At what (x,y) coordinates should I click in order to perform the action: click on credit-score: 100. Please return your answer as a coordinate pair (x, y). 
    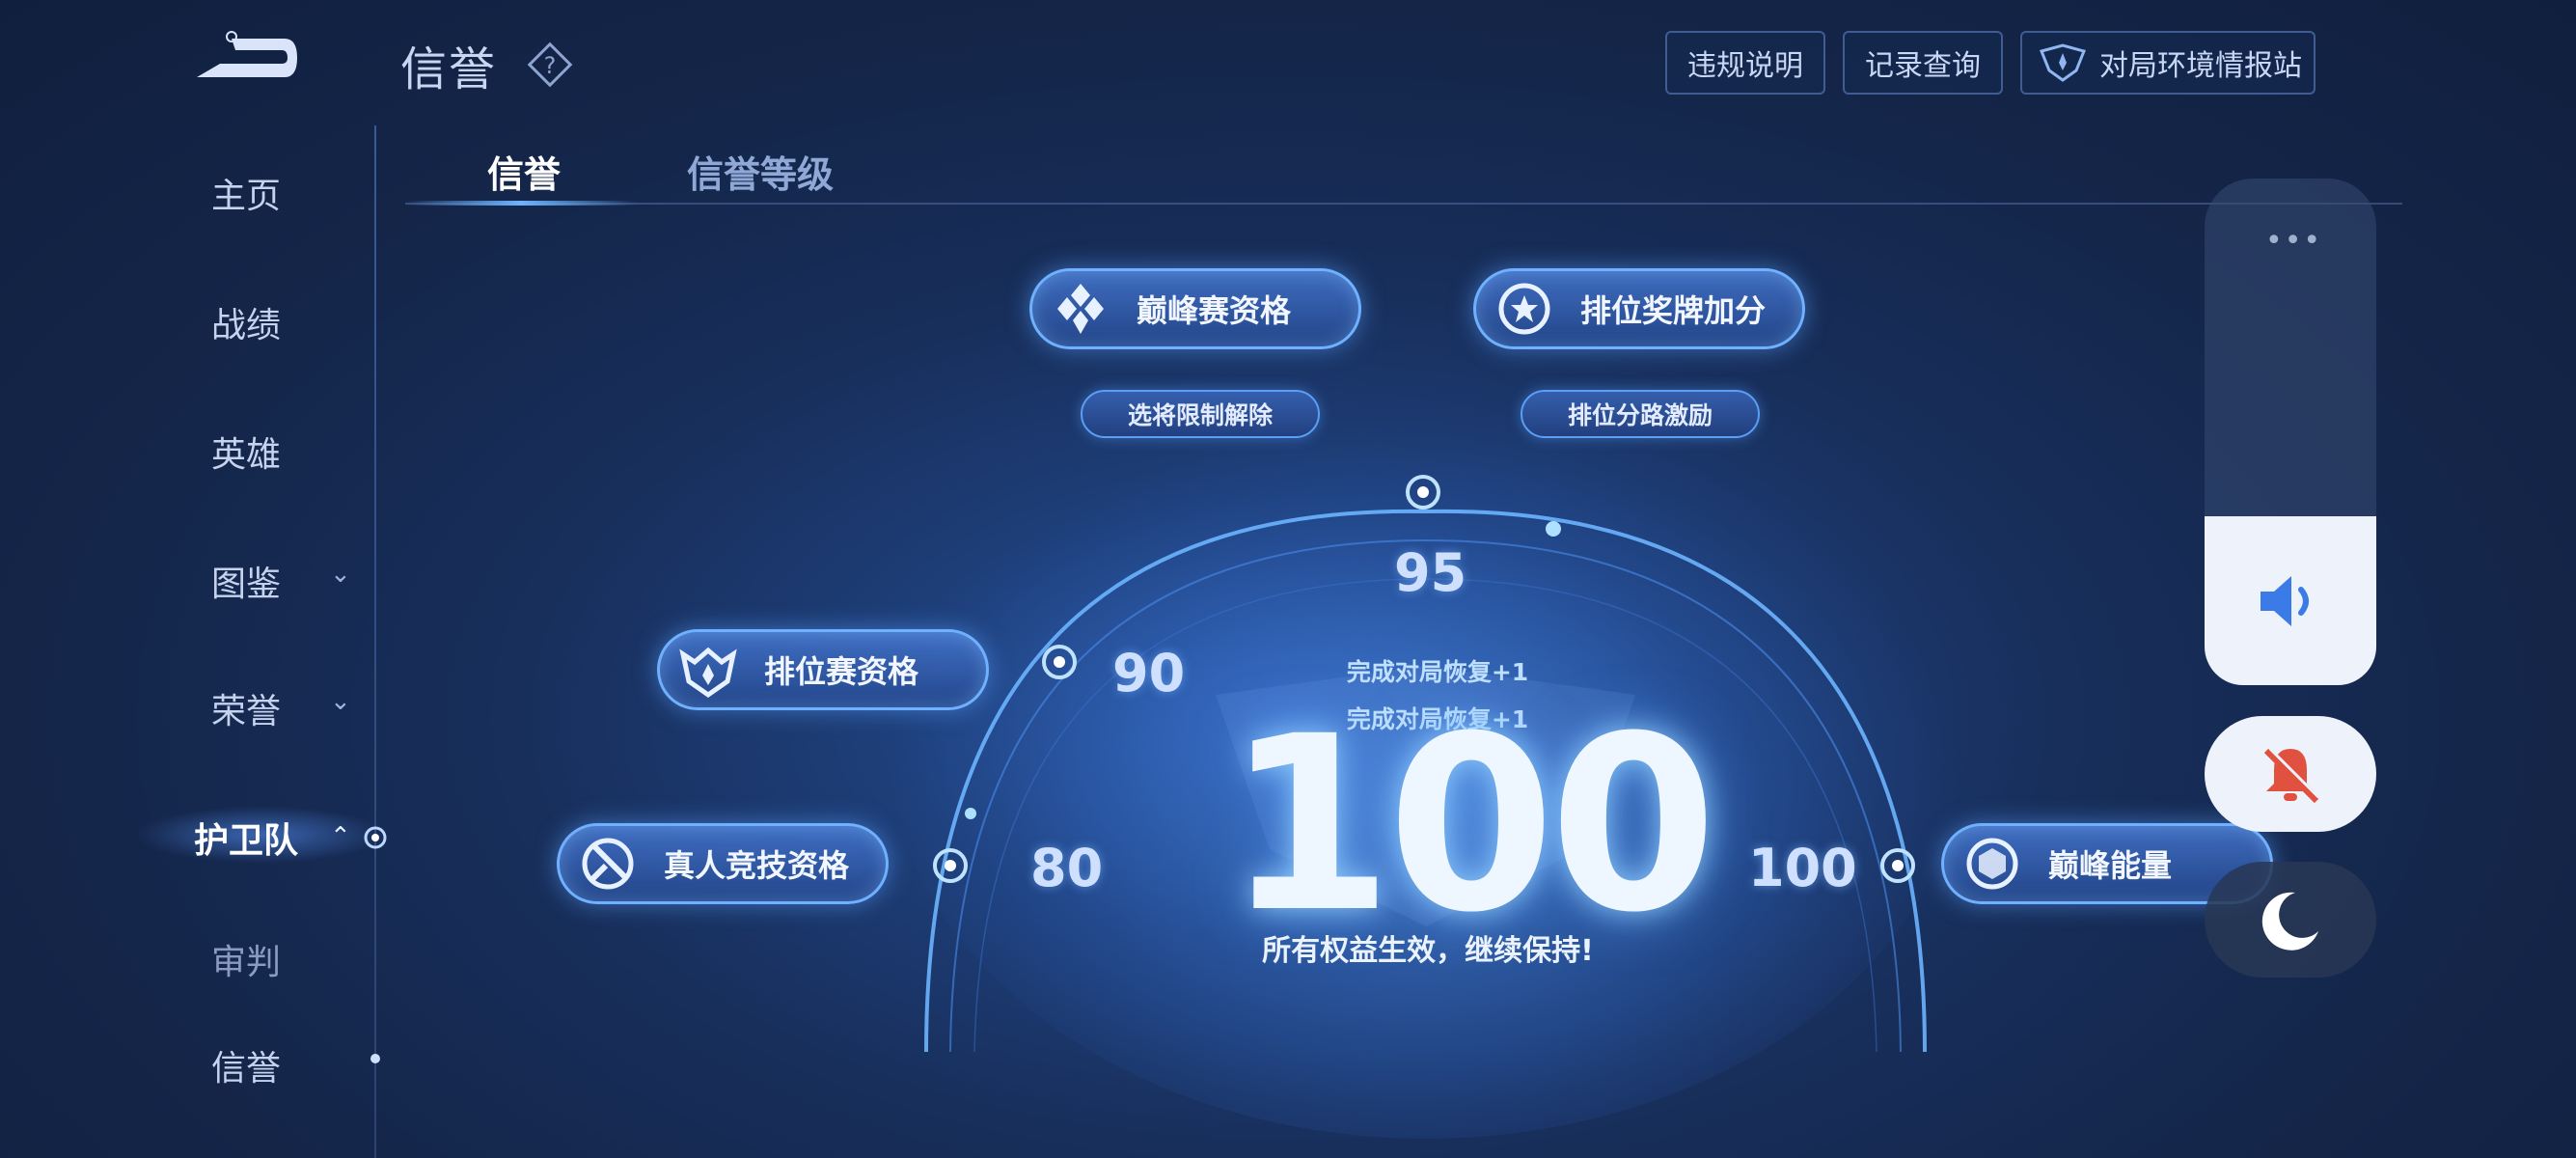
    Looking at the image, I should click on (1471, 824).